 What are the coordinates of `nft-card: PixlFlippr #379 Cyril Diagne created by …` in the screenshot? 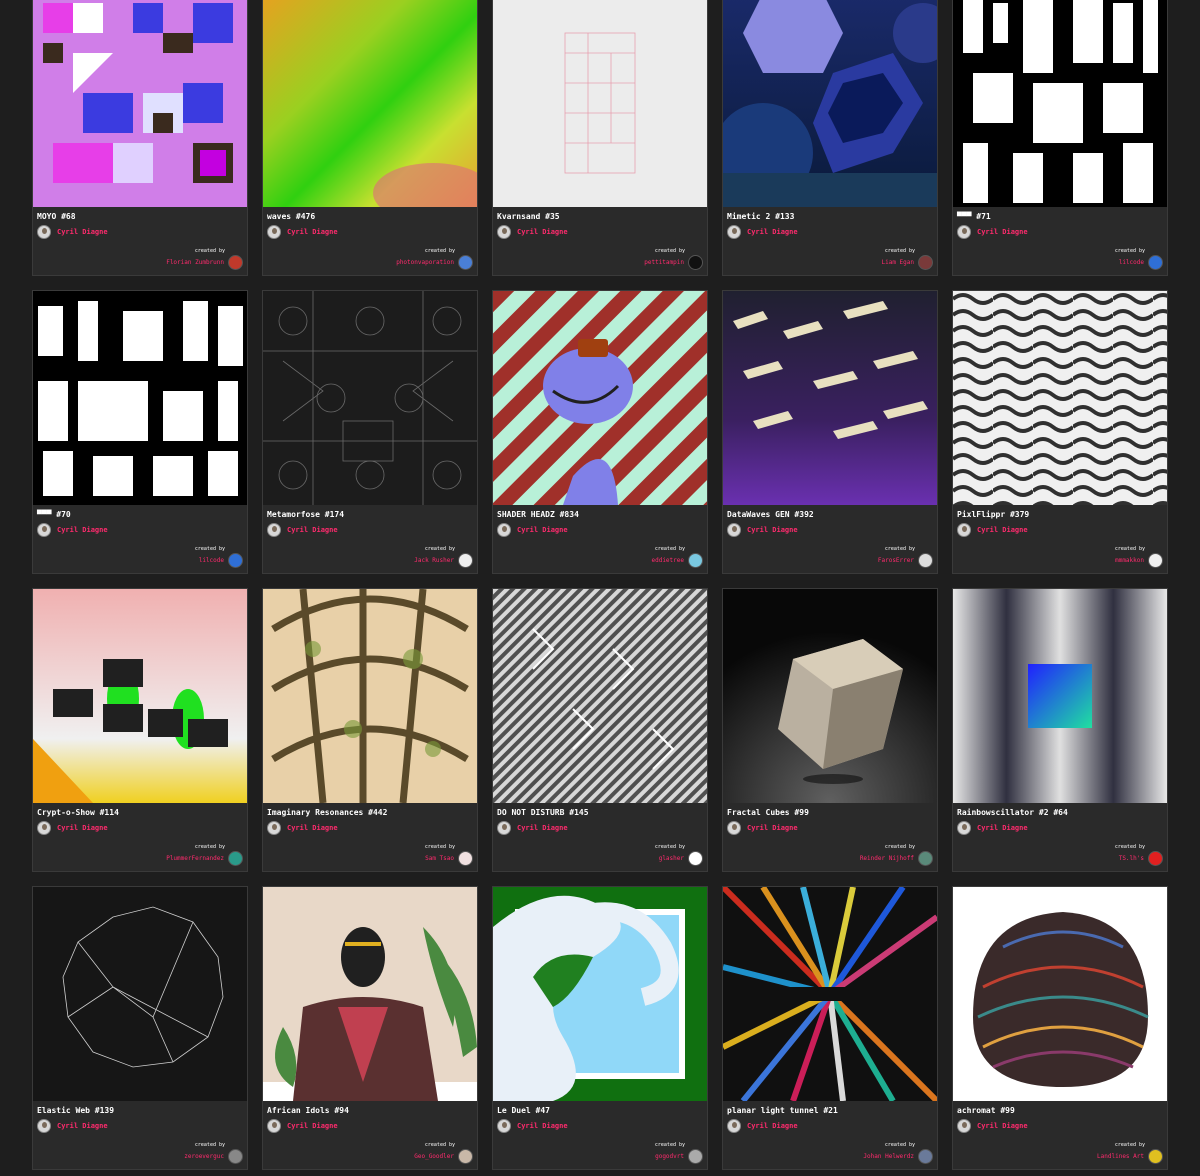 It's located at (1060, 432).